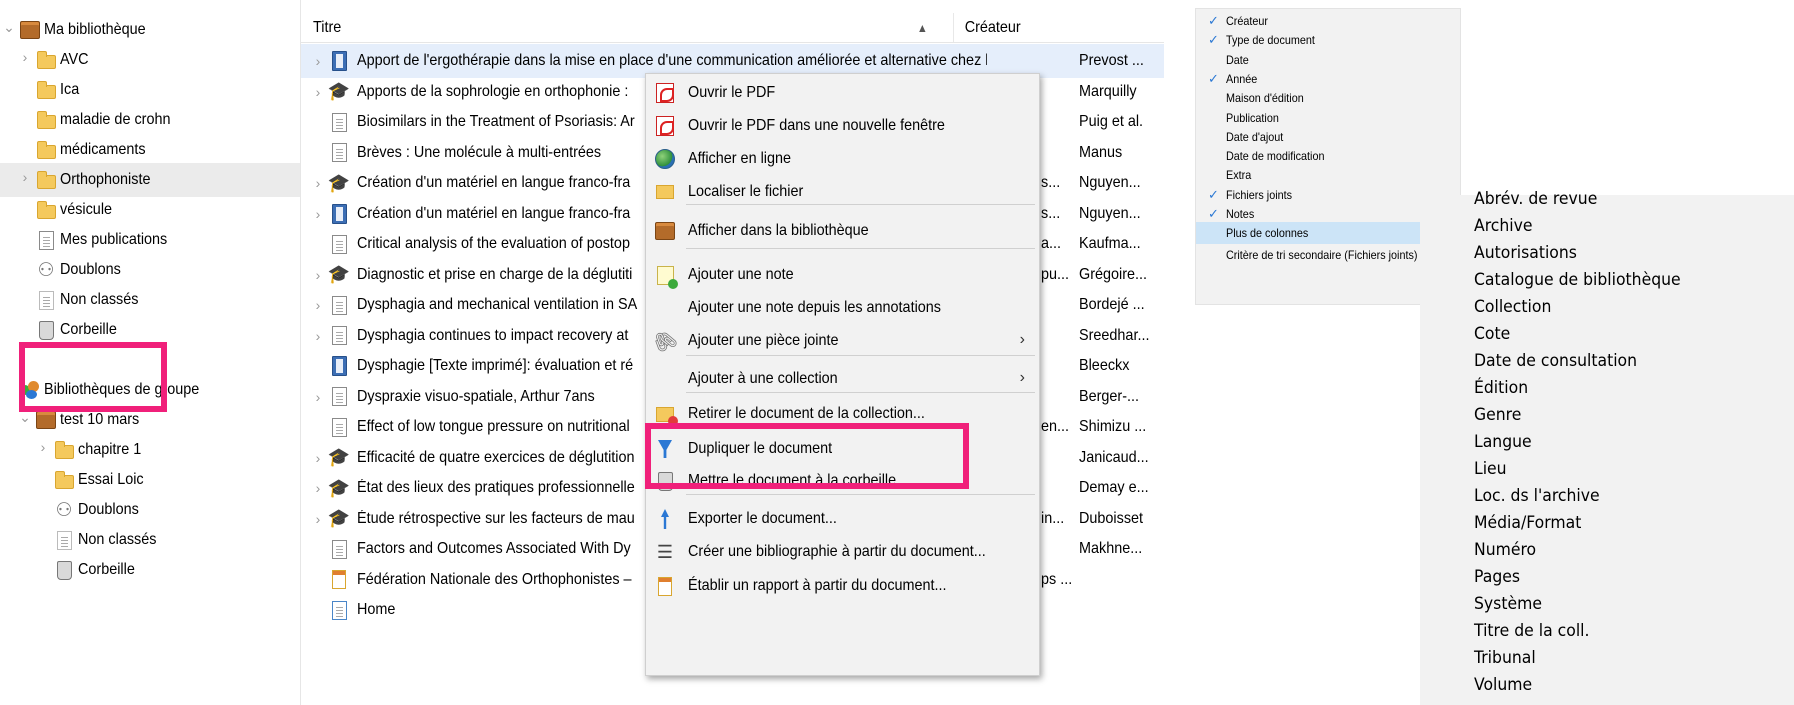  What do you see at coordinates (741, 274) in the screenshot?
I see `context-menu-item-label: Ajouter une note` at bounding box center [741, 274].